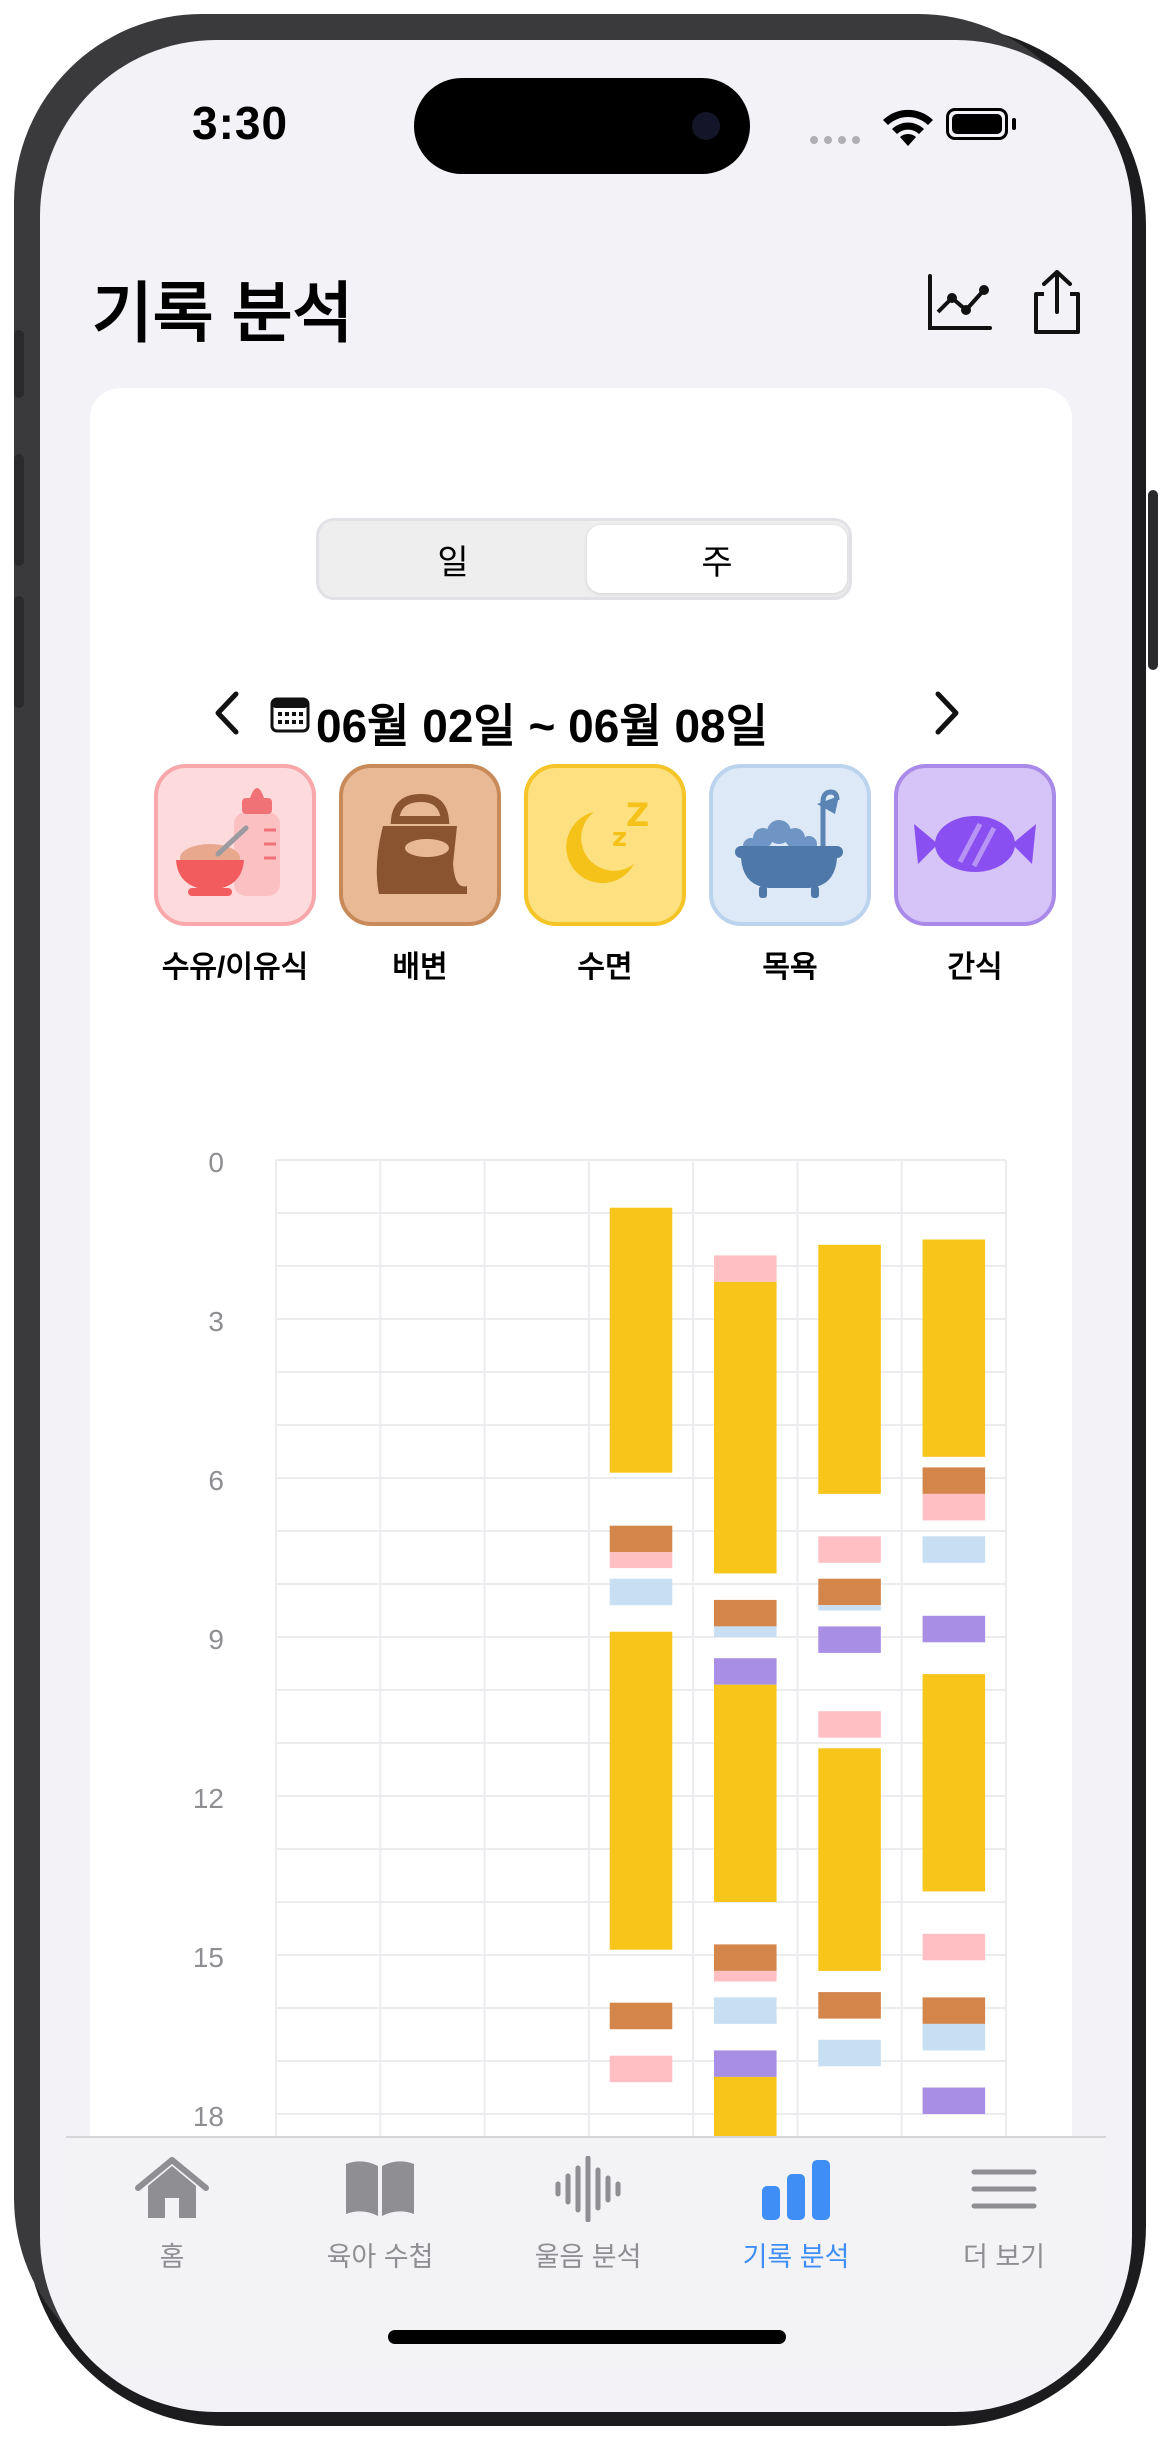 This screenshot has height=2452, width=1172. What do you see at coordinates (235, 967) in the screenshot?
I see `category-feeding-label: 수유/이유식` at bounding box center [235, 967].